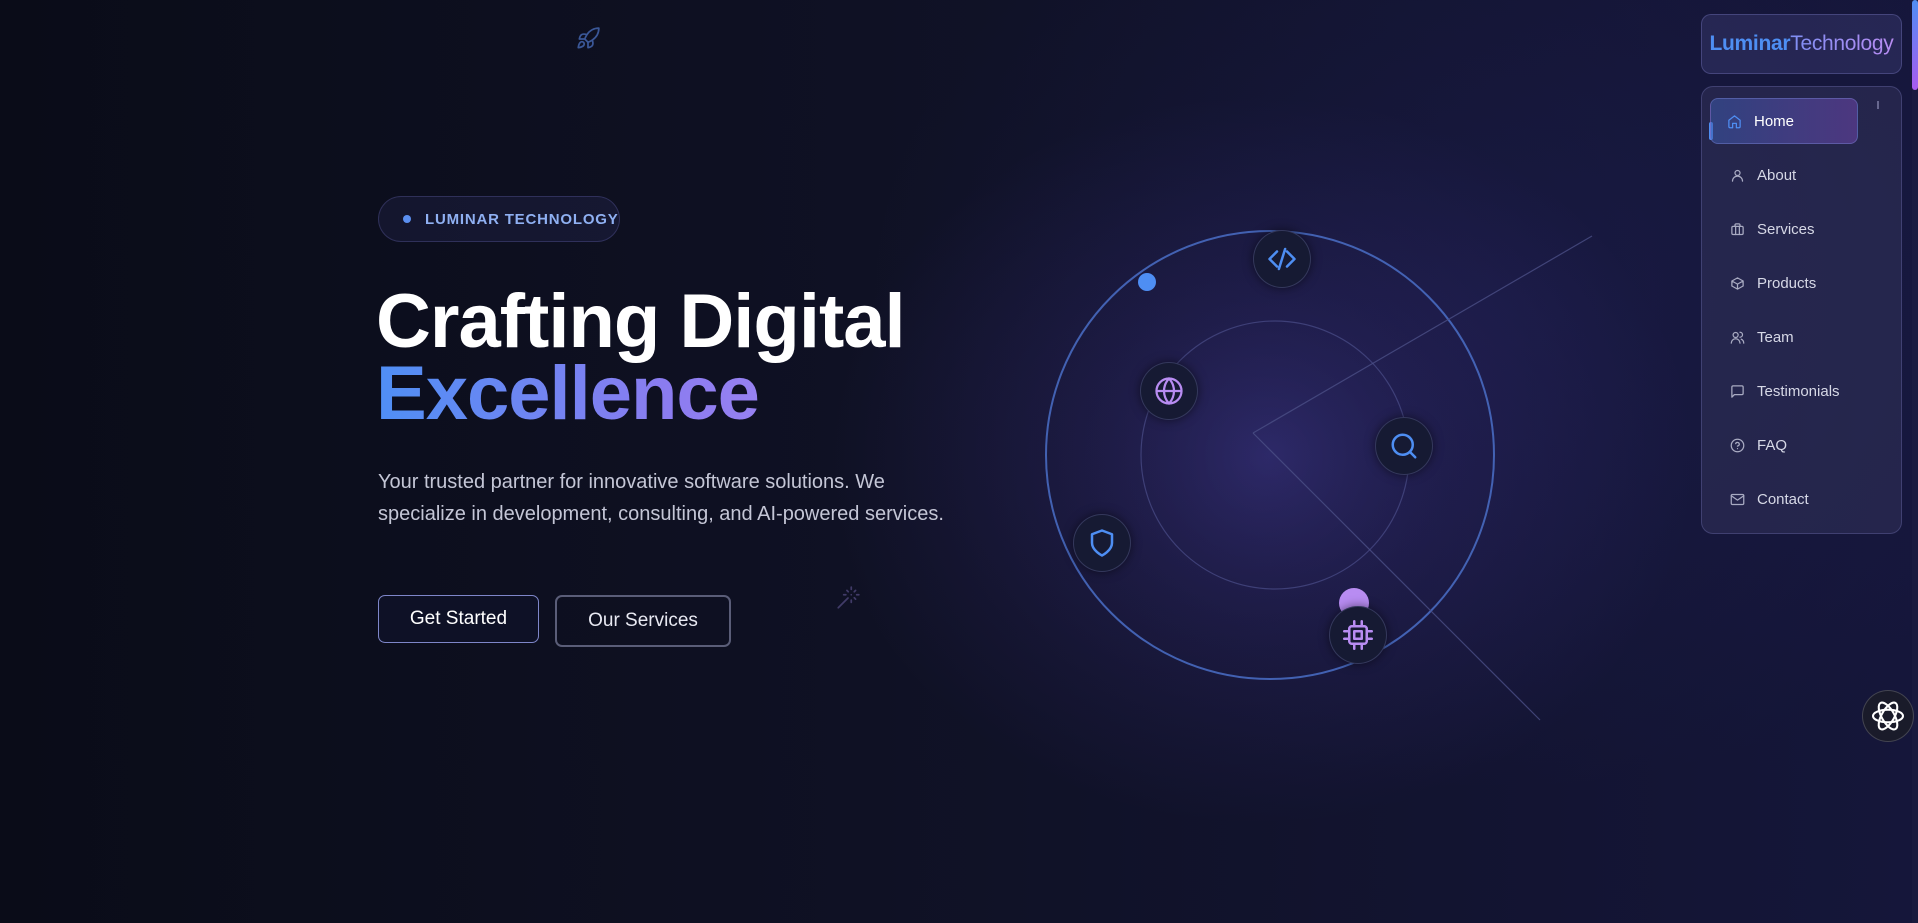 The width and height of the screenshot is (1918, 923). Describe the element at coordinates (643, 621) in the screenshot. I see `our-services-button: Our Services` at that location.